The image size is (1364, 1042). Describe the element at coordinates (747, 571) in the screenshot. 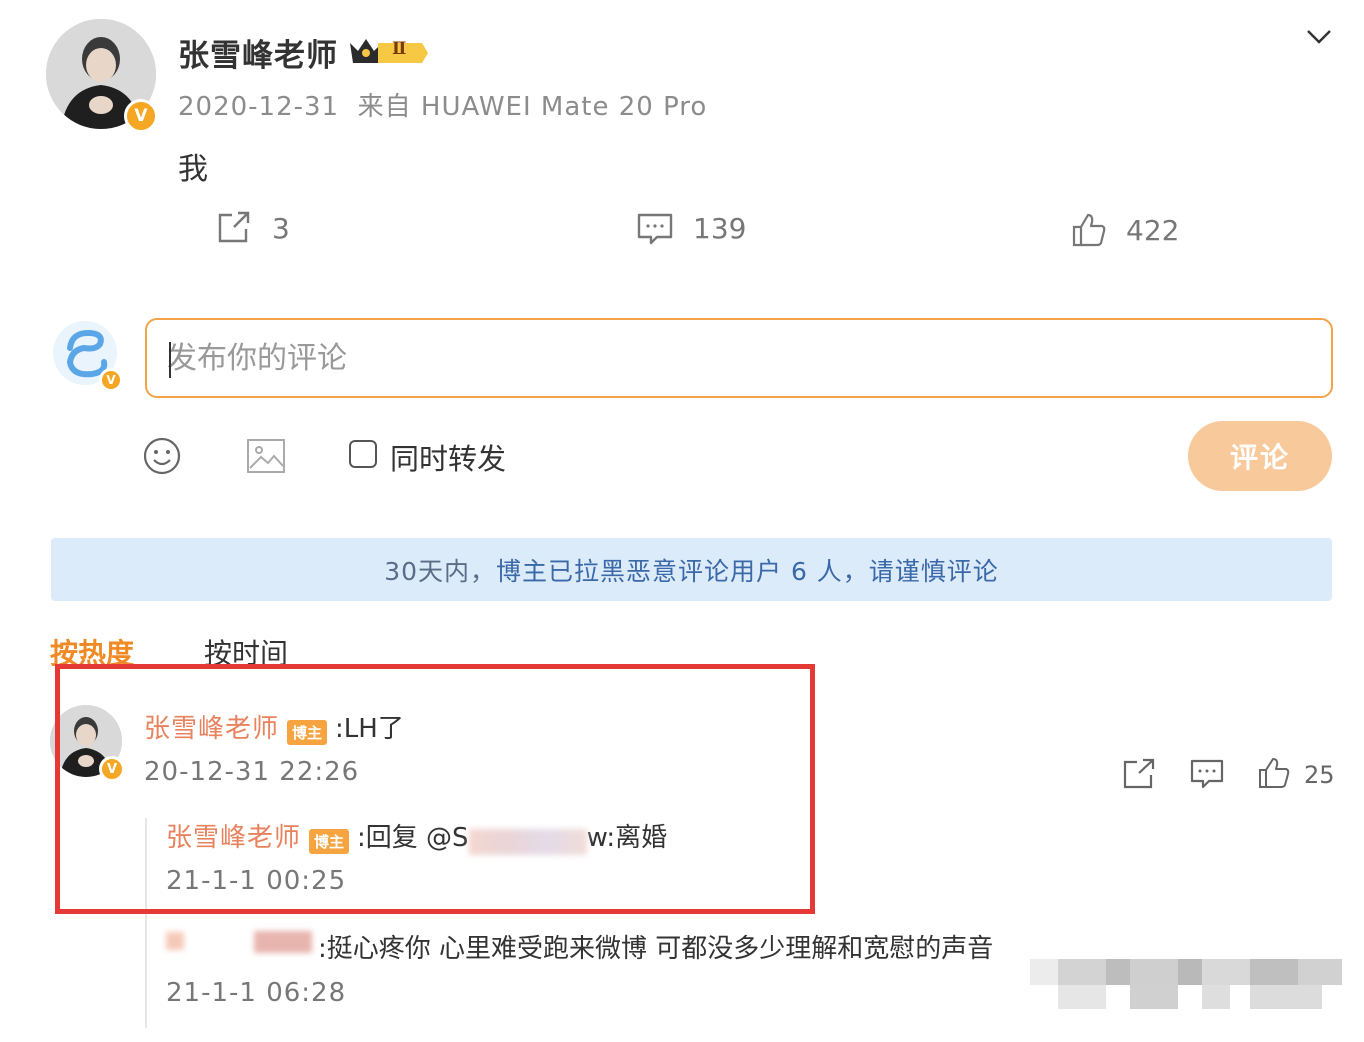

I see `notice-highlight: 博主已拉黑恶意评论用户 6 人，请谨慎评论` at that location.